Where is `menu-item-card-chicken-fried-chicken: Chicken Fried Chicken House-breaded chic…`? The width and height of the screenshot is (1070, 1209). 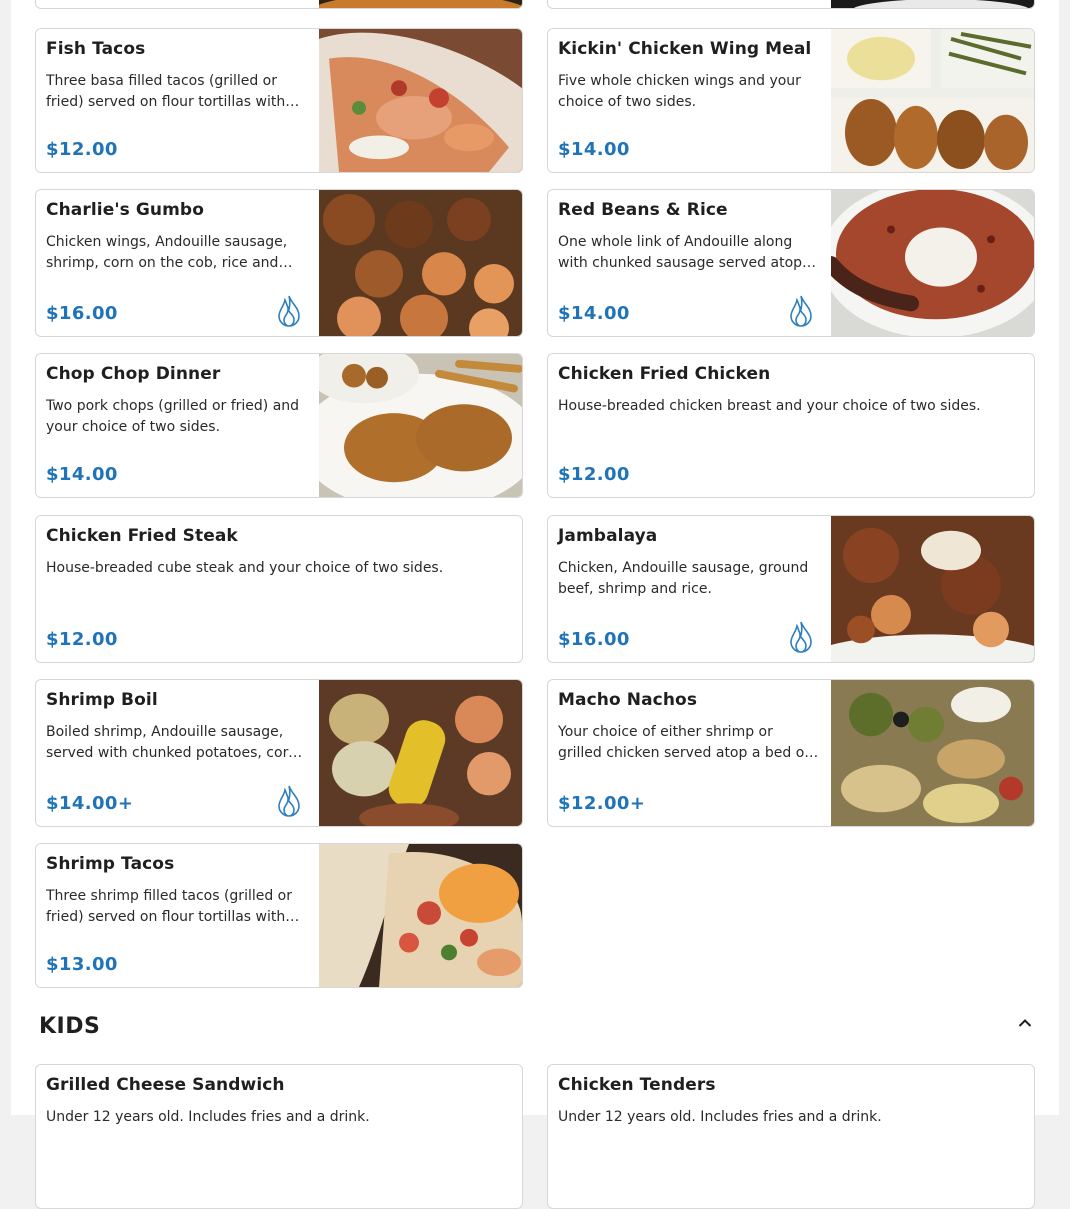 menu-item-card-chicken-fried-chicken: Chicken Fried Chicken House-breaded chic… is located at coordinates (791, 425).